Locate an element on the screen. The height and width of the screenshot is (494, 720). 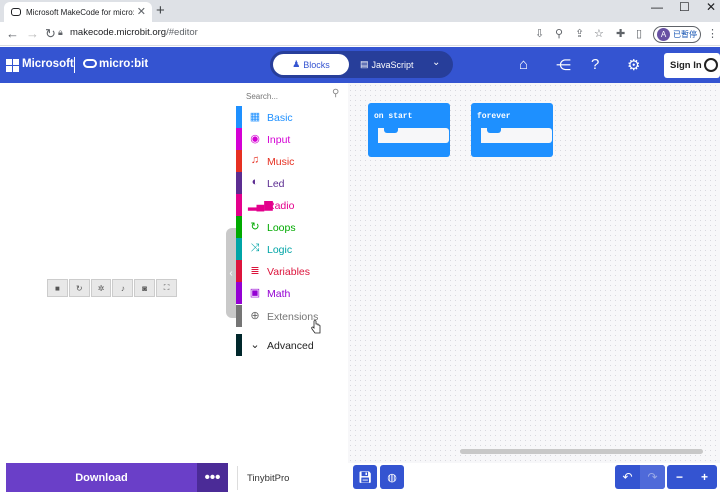
profile-status: 已暫停 is located at coordinates (685, 34).